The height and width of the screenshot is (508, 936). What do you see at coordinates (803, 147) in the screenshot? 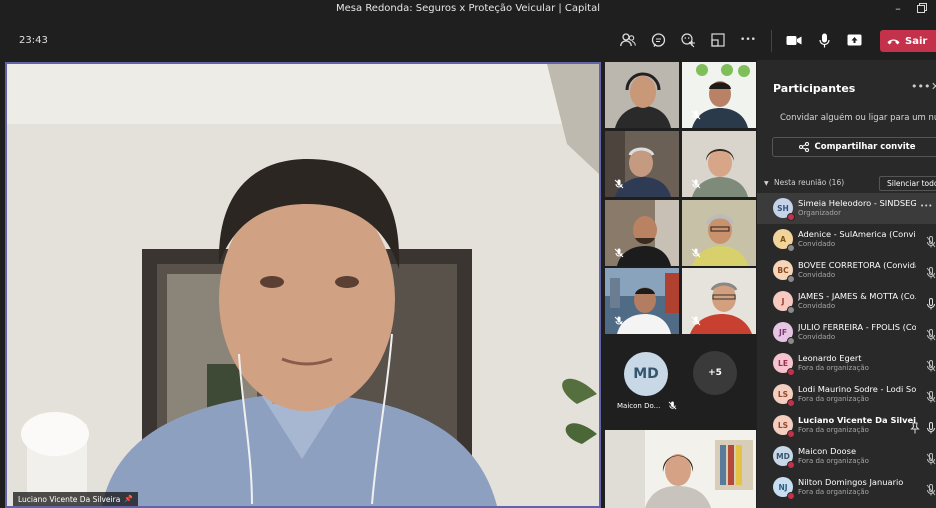
I see `share-icon` at bounding box center [803, 147].